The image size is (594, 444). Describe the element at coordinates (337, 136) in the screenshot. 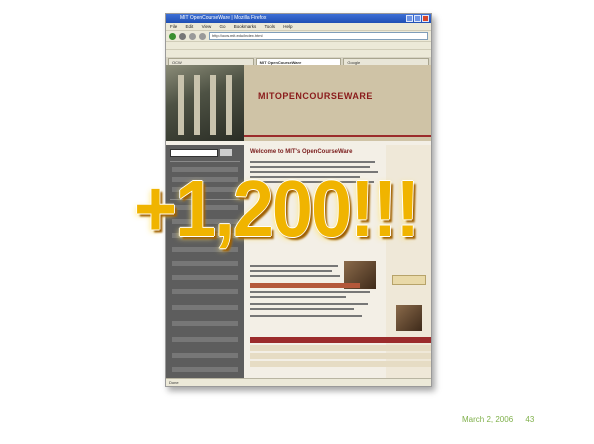

I see `header-divider` at that location.